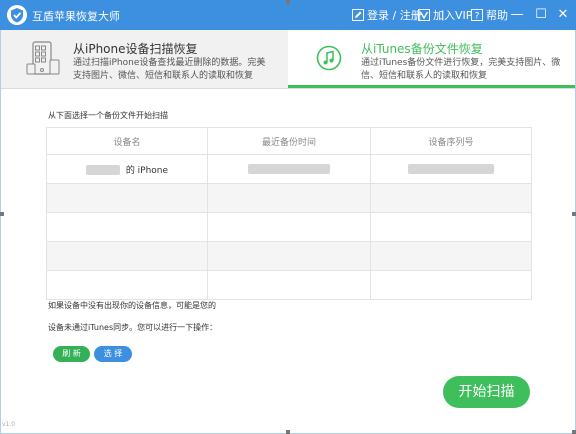 The image size is (576, 434). What do you see at coordinates (17, 15) in the screenshot?
I see `shield-logo-icon` at bounding box center [17, 15].